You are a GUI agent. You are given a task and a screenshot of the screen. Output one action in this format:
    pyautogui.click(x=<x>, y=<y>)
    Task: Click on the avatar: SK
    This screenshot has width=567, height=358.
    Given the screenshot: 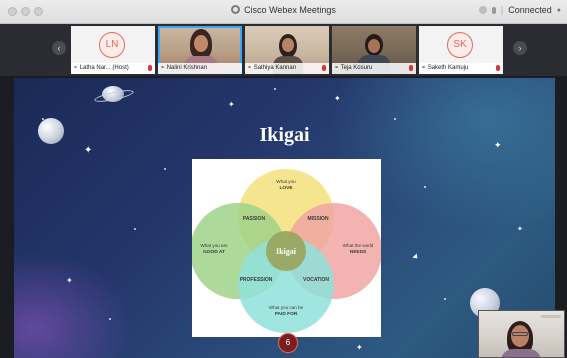 What is the action you would take?
    pyautogui.click(x=460, y=45)
    